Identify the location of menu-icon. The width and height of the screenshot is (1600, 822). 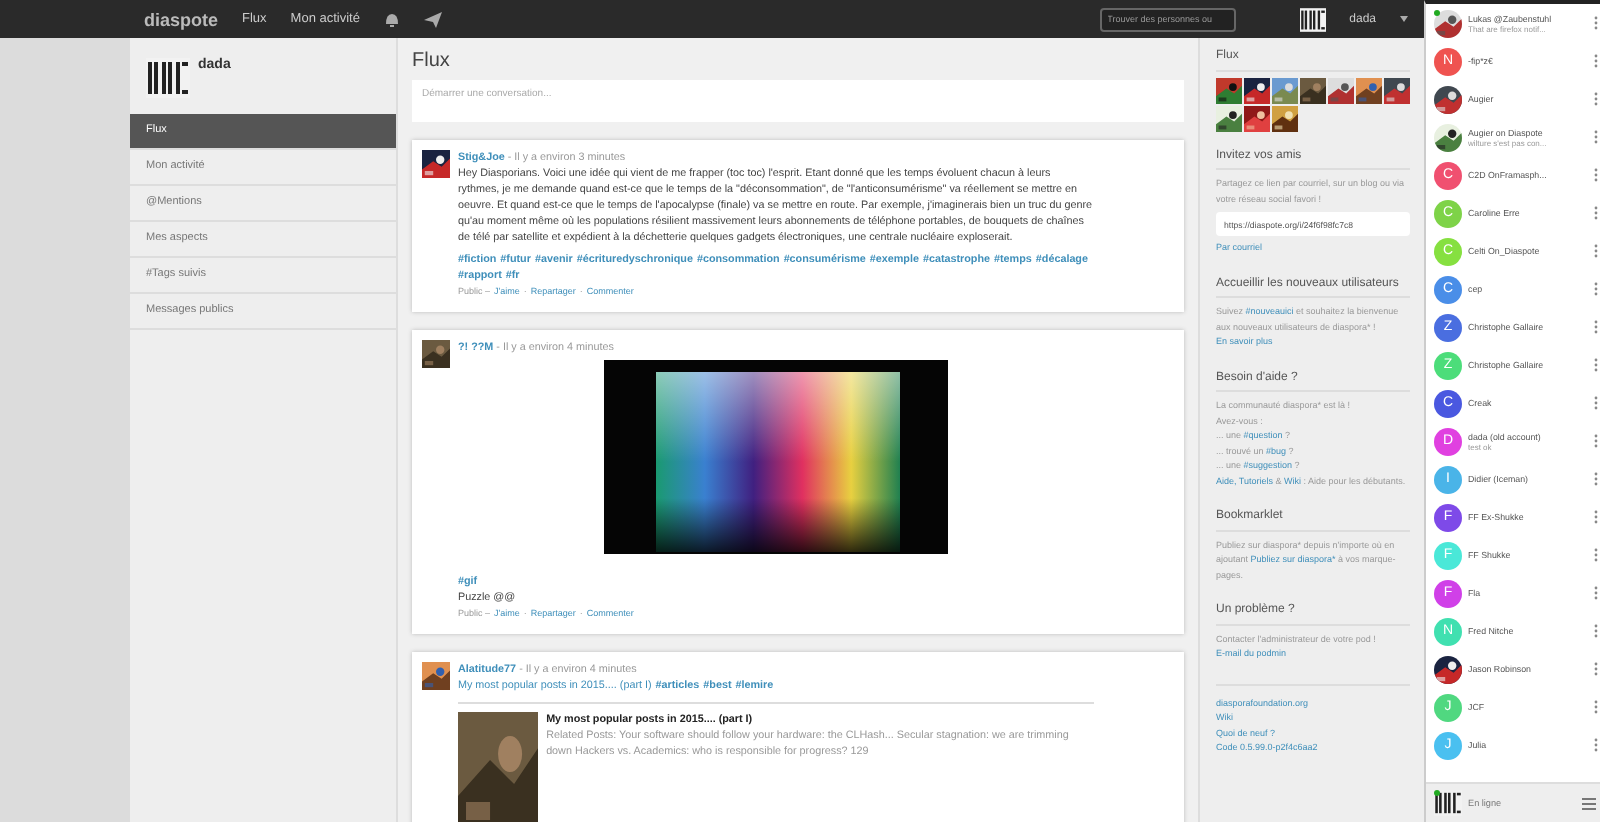
(1589, 803).